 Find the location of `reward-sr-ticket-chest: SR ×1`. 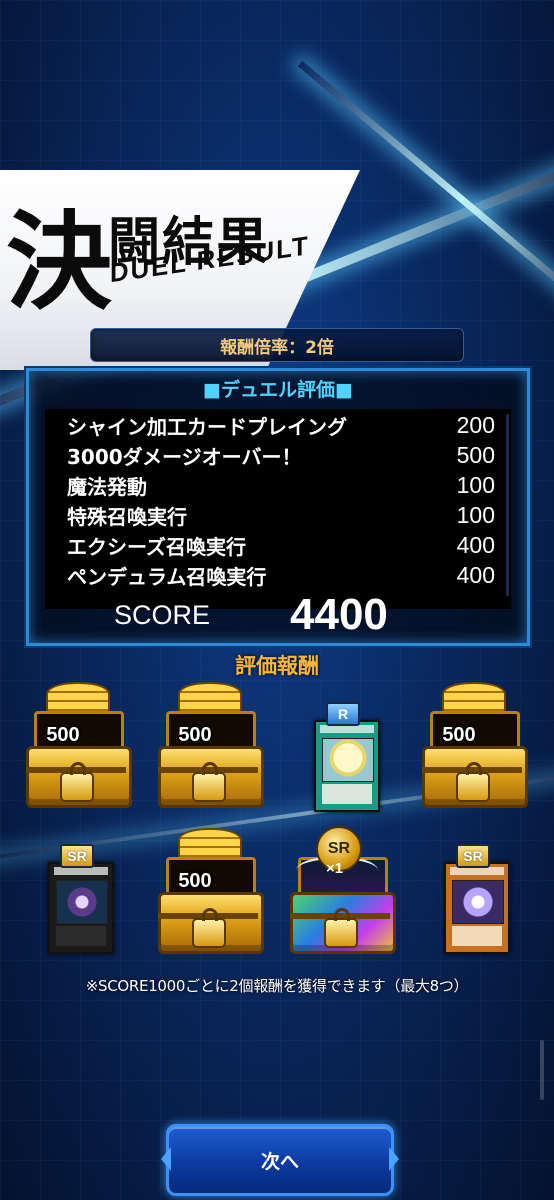

reward-sr-ticket-chest: SR ×1 is located at coordinates (342, 896).